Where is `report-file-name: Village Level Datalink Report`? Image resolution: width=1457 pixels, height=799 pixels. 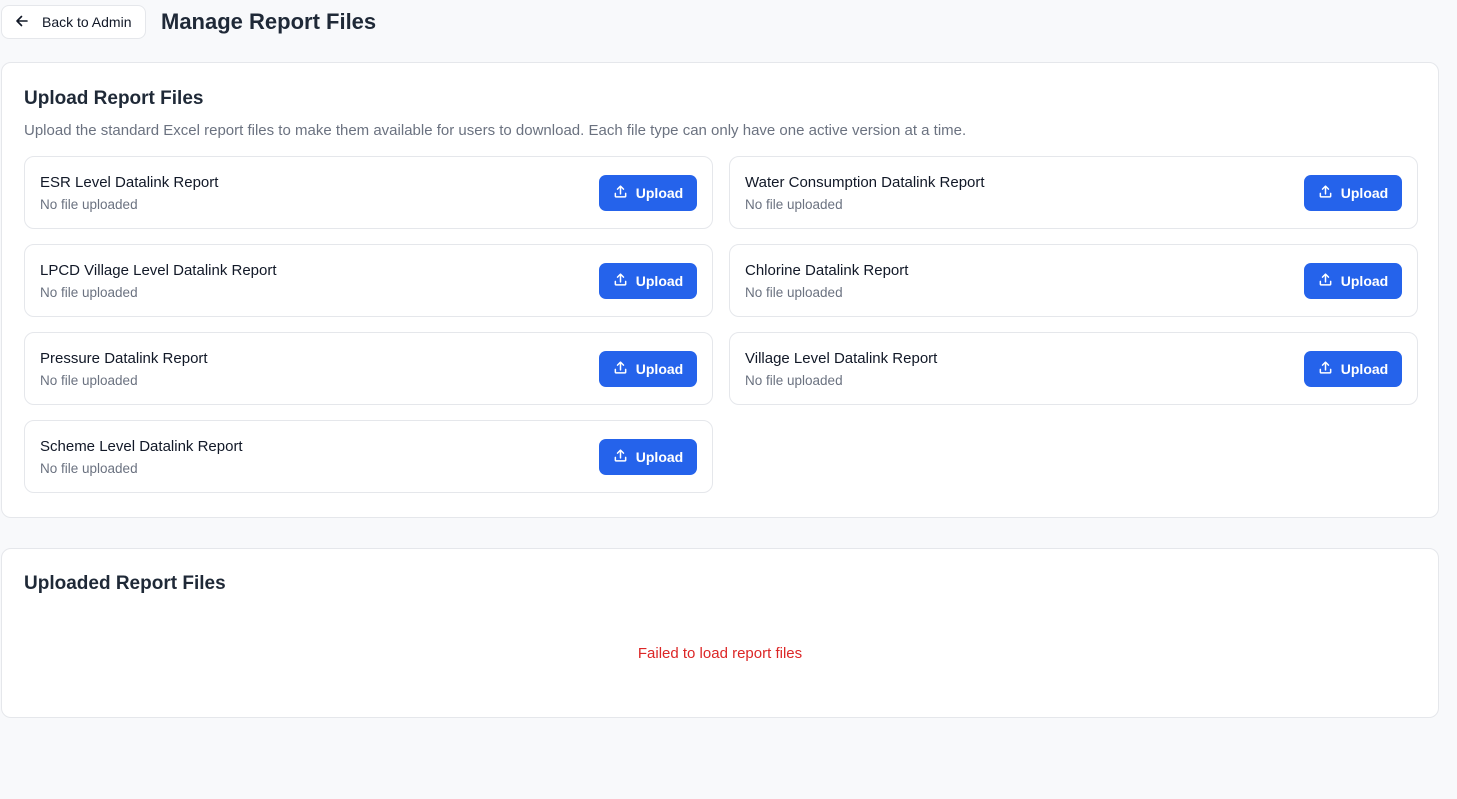
report-file-name: Village Level Datalink Report is located at coordinates (841, 358).